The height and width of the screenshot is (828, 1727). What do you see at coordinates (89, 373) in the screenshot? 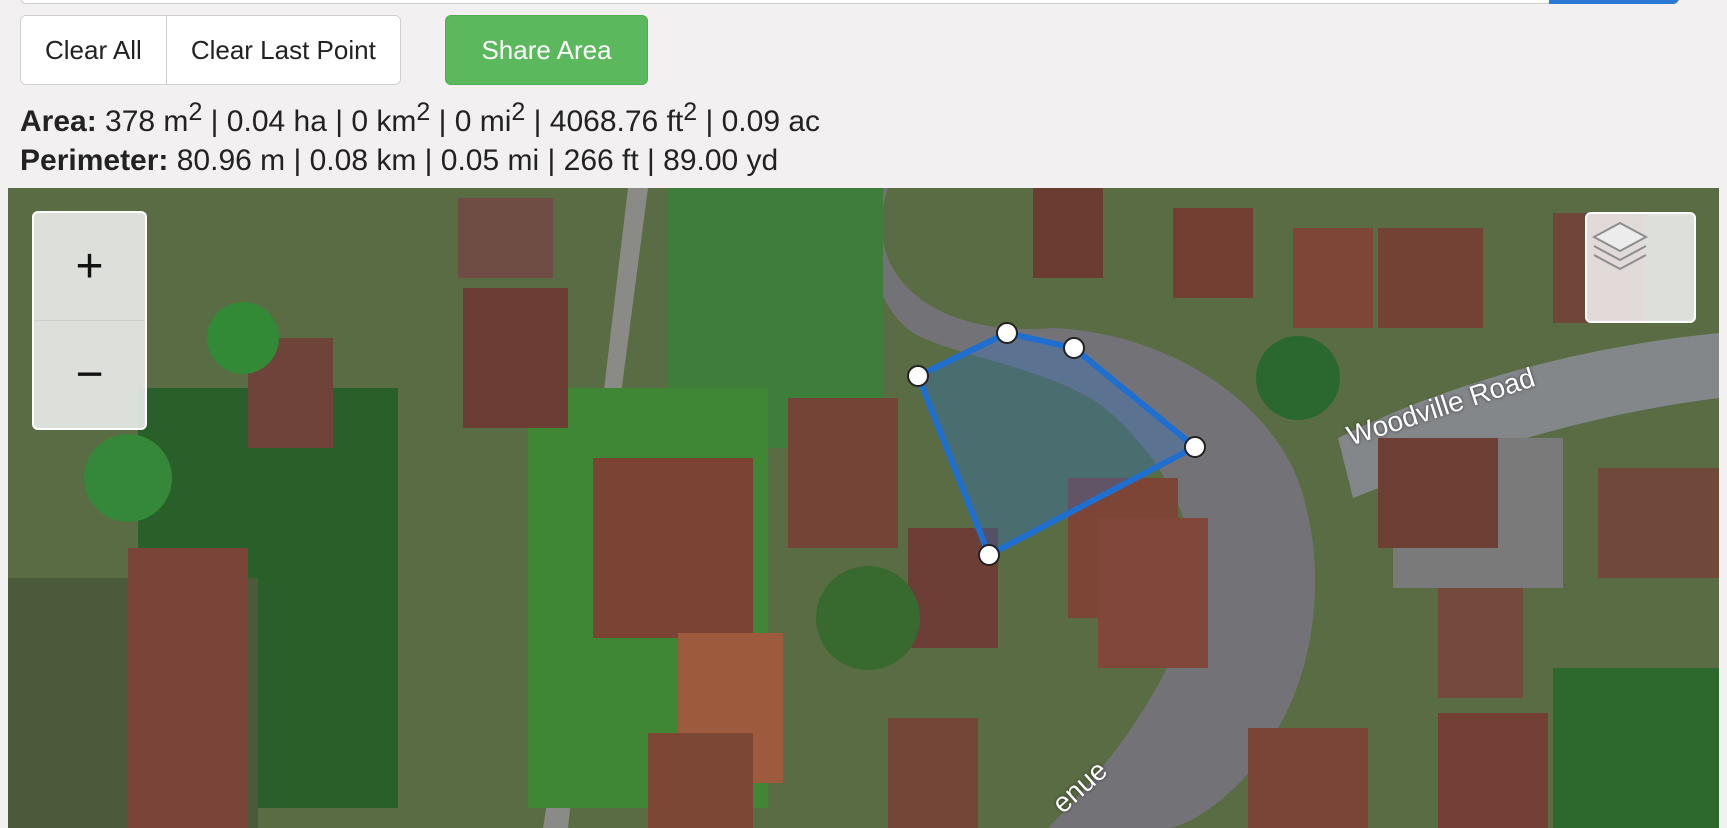
I see `zoom-out-button: −` at bounding box center [89, 373].